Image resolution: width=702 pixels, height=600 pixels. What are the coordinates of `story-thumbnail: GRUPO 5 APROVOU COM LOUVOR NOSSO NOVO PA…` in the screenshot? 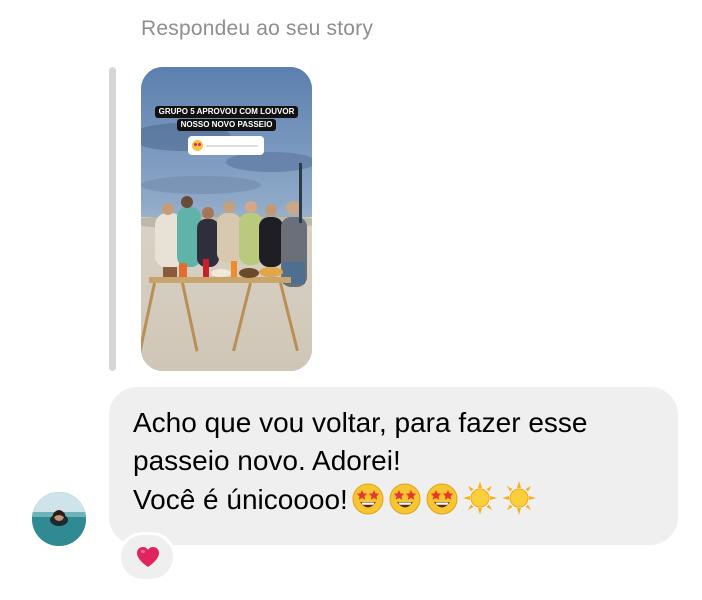 It's located at (226, 219).